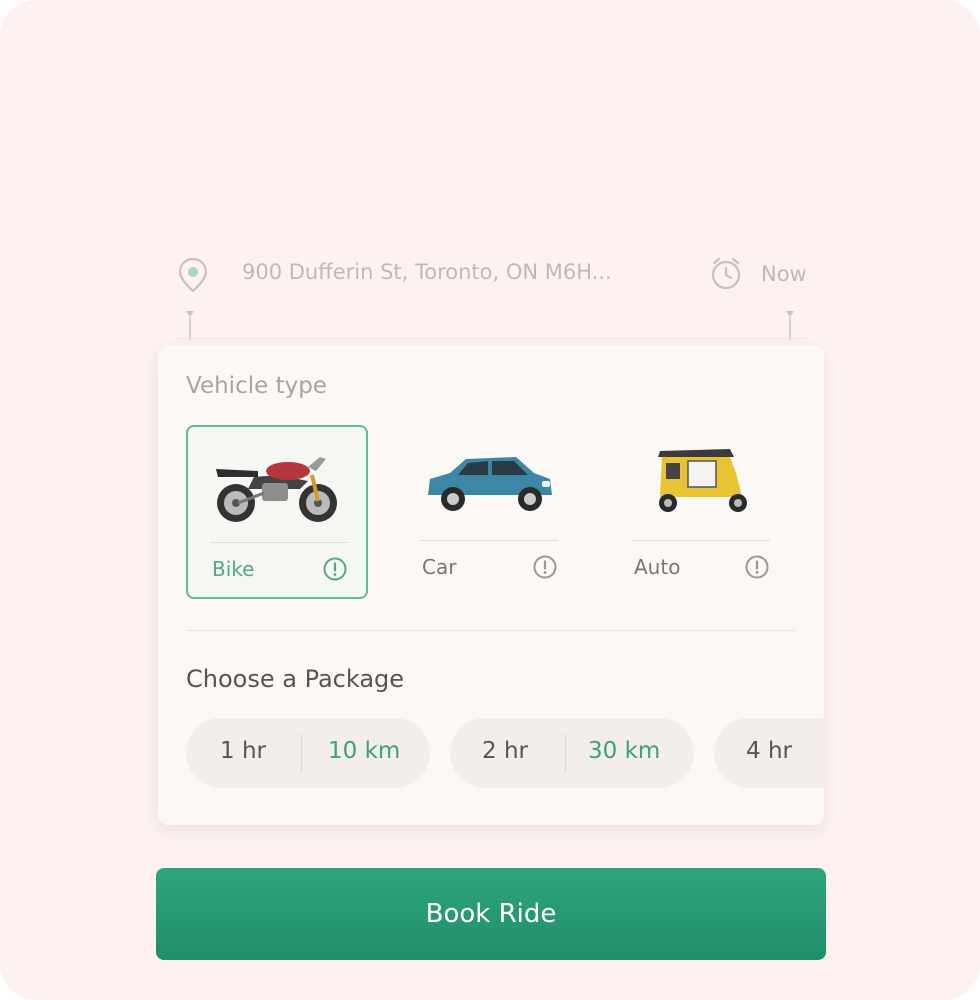  What do you see at coordinates (657, 567) in the screenshot?
I see `vehicle-label: Auto` at bounding box center [657, 567].